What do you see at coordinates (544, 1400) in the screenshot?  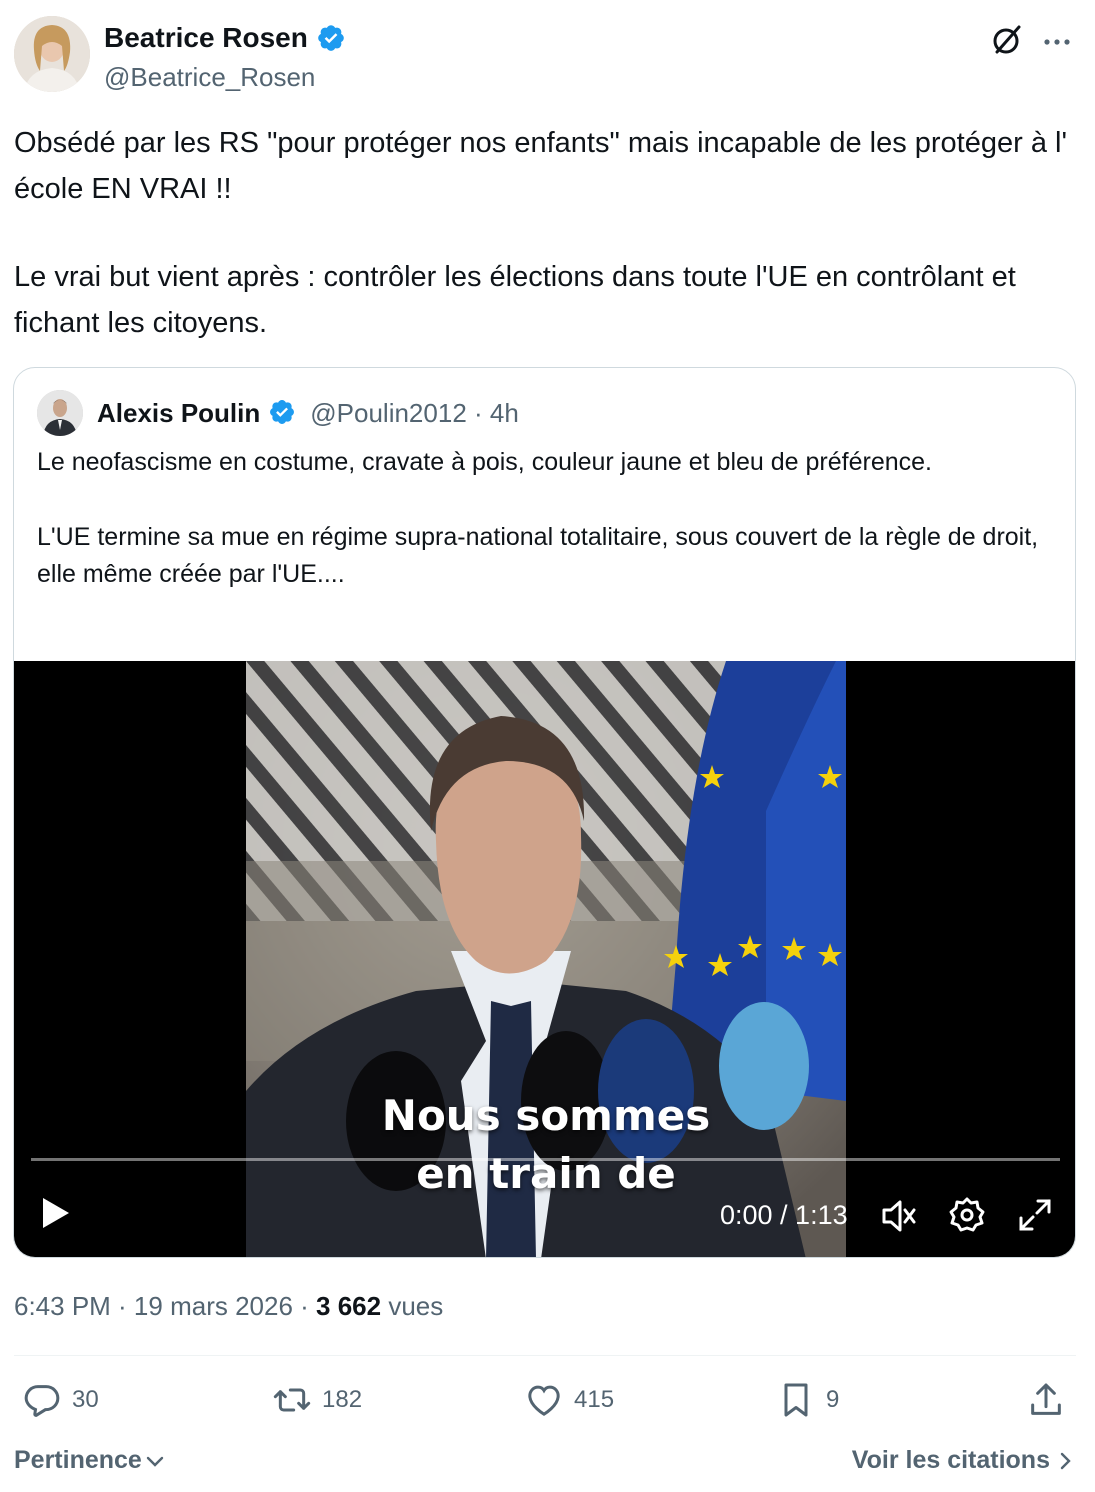 I see `like-icon` at bounding box center [544, 1400].